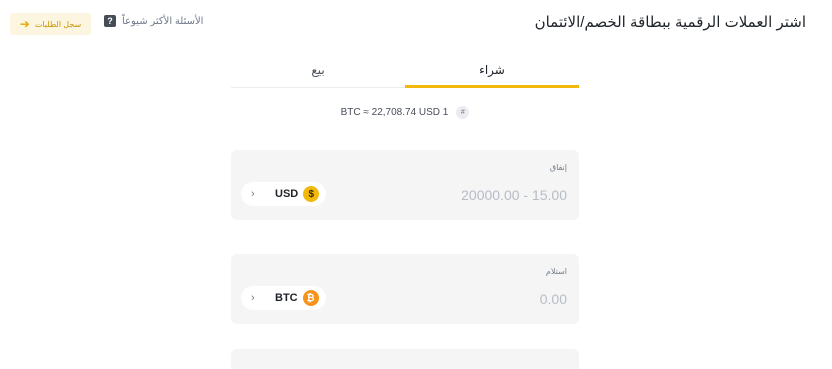  I want to click on arrow-left-icon: ➔, so click(24, 24).